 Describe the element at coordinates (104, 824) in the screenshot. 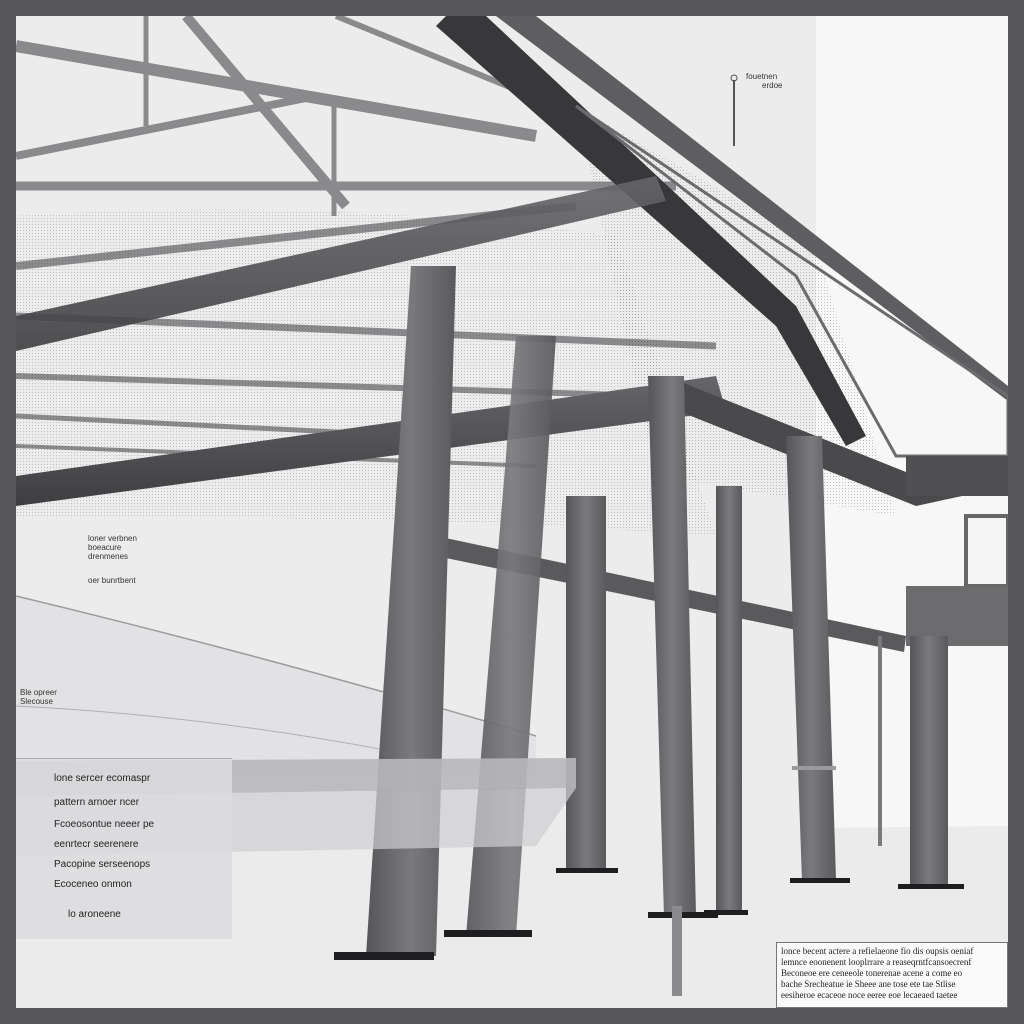

I see `legend-item-3: Fcoeosontue neeer pe` at that location.